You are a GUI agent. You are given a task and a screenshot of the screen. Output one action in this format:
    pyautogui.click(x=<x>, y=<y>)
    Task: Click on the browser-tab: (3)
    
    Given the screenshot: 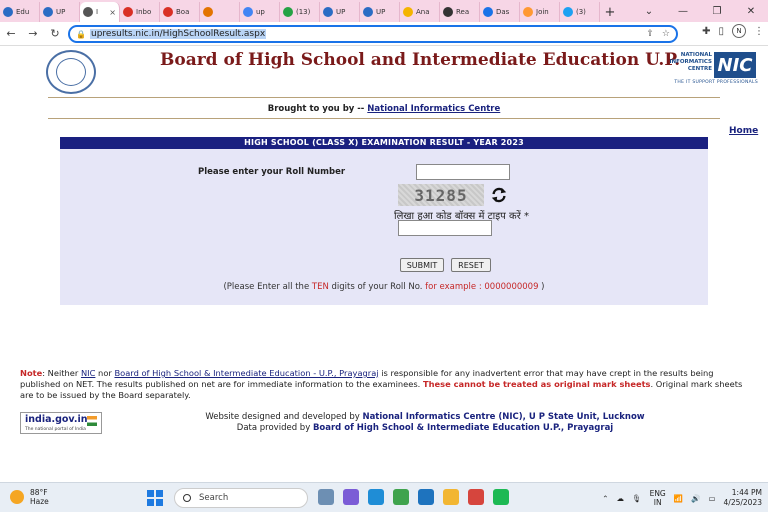 What is the action you would take?
    pyautogui.click(x=580, y=12)
    